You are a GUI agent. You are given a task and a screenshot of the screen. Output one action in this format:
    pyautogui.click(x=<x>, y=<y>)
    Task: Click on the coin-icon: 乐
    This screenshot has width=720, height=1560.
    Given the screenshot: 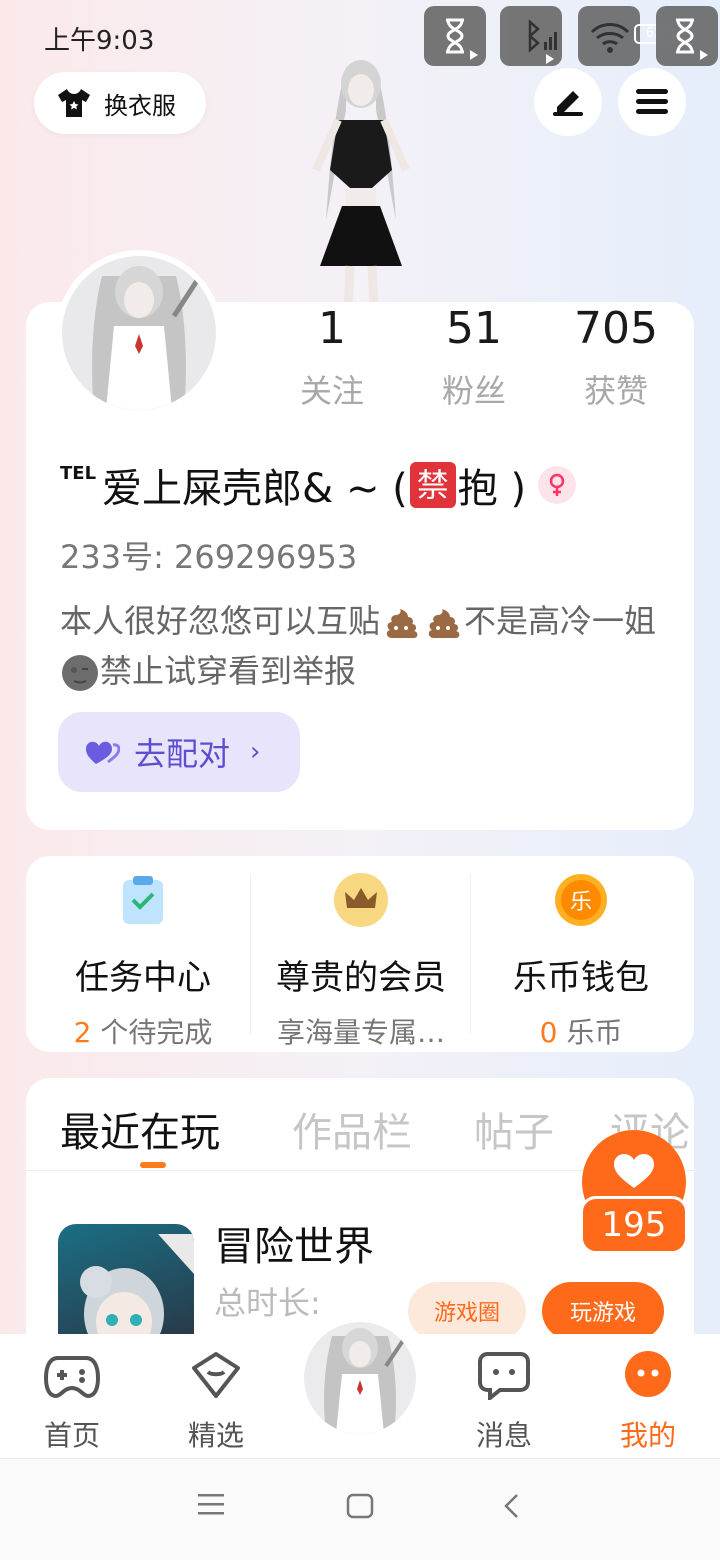 What is the action you would take?
    pyautogui.click(x=581, y=900)
    